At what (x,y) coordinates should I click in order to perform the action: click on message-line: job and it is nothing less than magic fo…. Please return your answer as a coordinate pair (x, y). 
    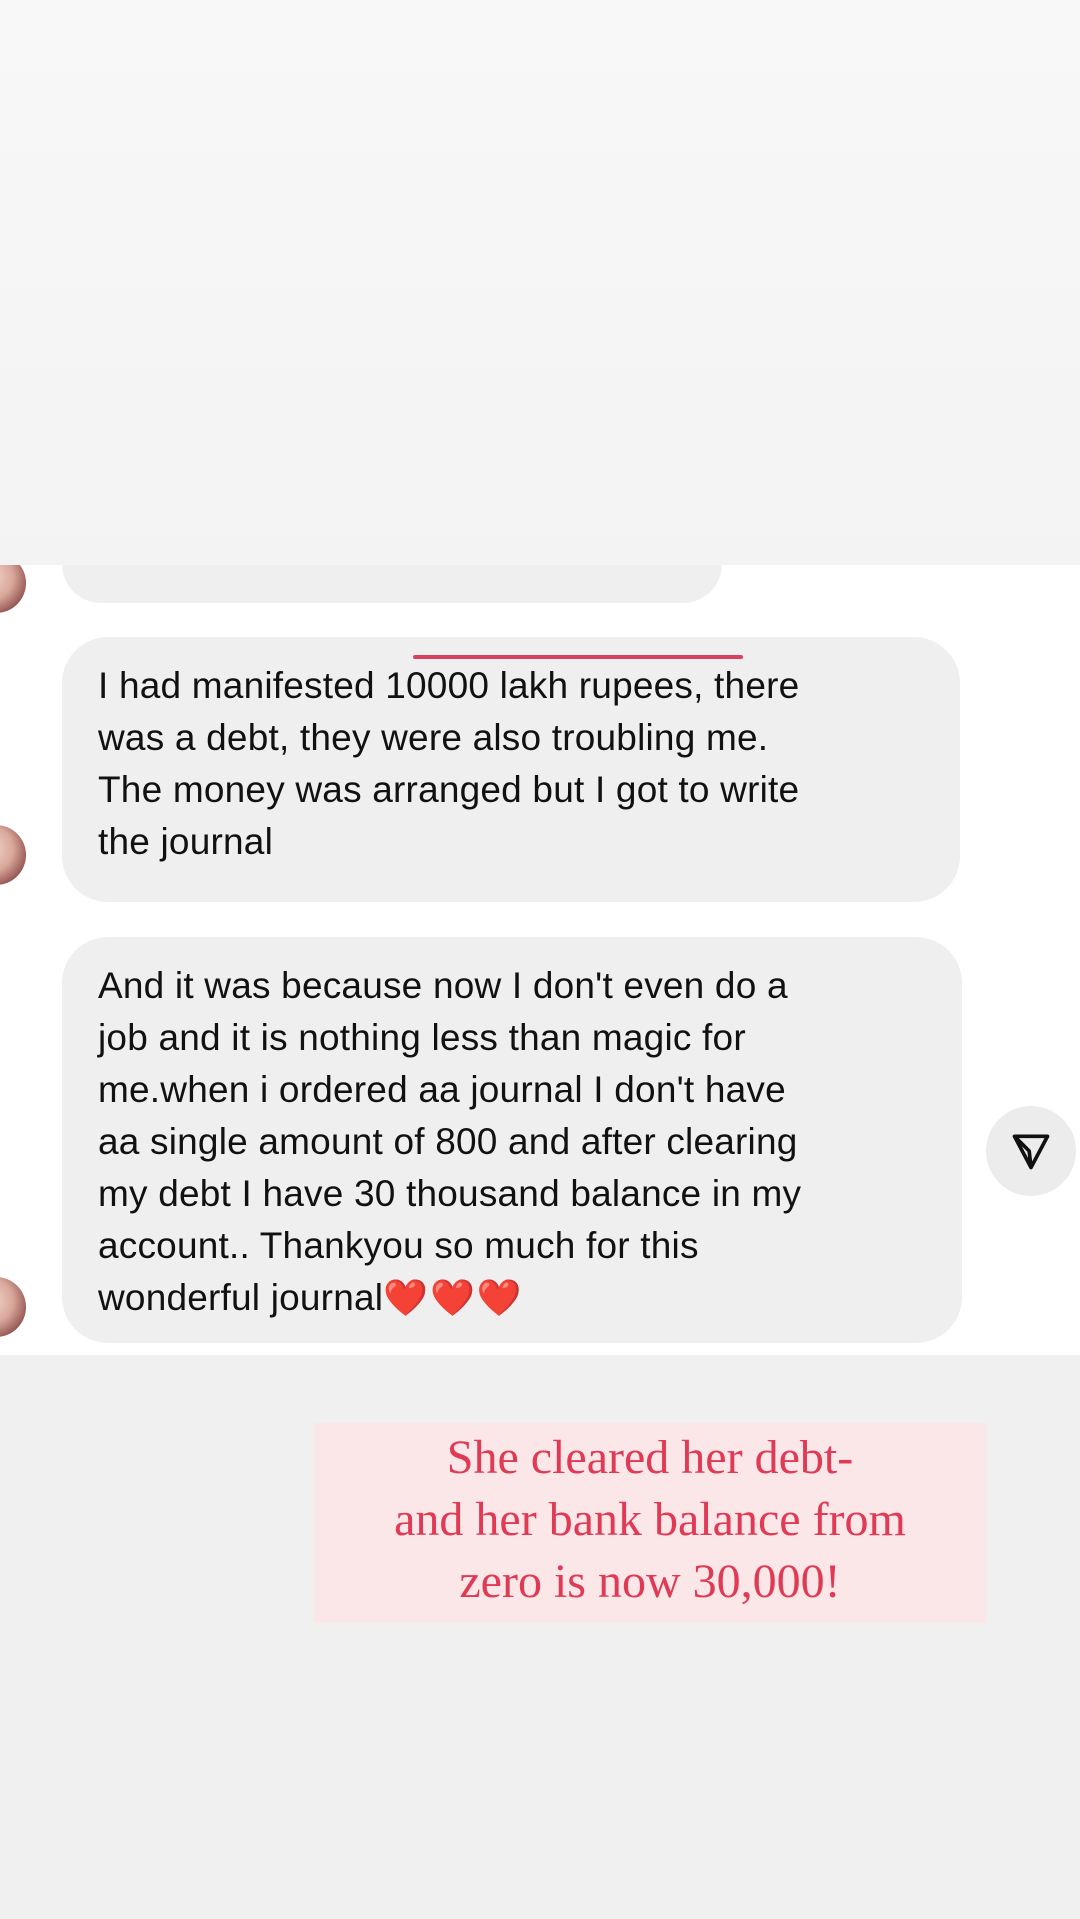
    Looking at the image, I should click on (422, 1037).